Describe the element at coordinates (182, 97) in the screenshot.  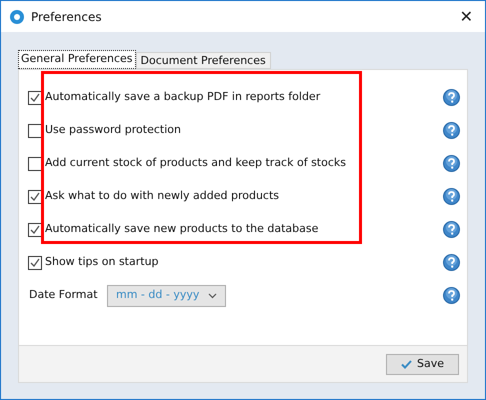
I see `option-label: Automatically save a backup PDF in reports folder` at that location.